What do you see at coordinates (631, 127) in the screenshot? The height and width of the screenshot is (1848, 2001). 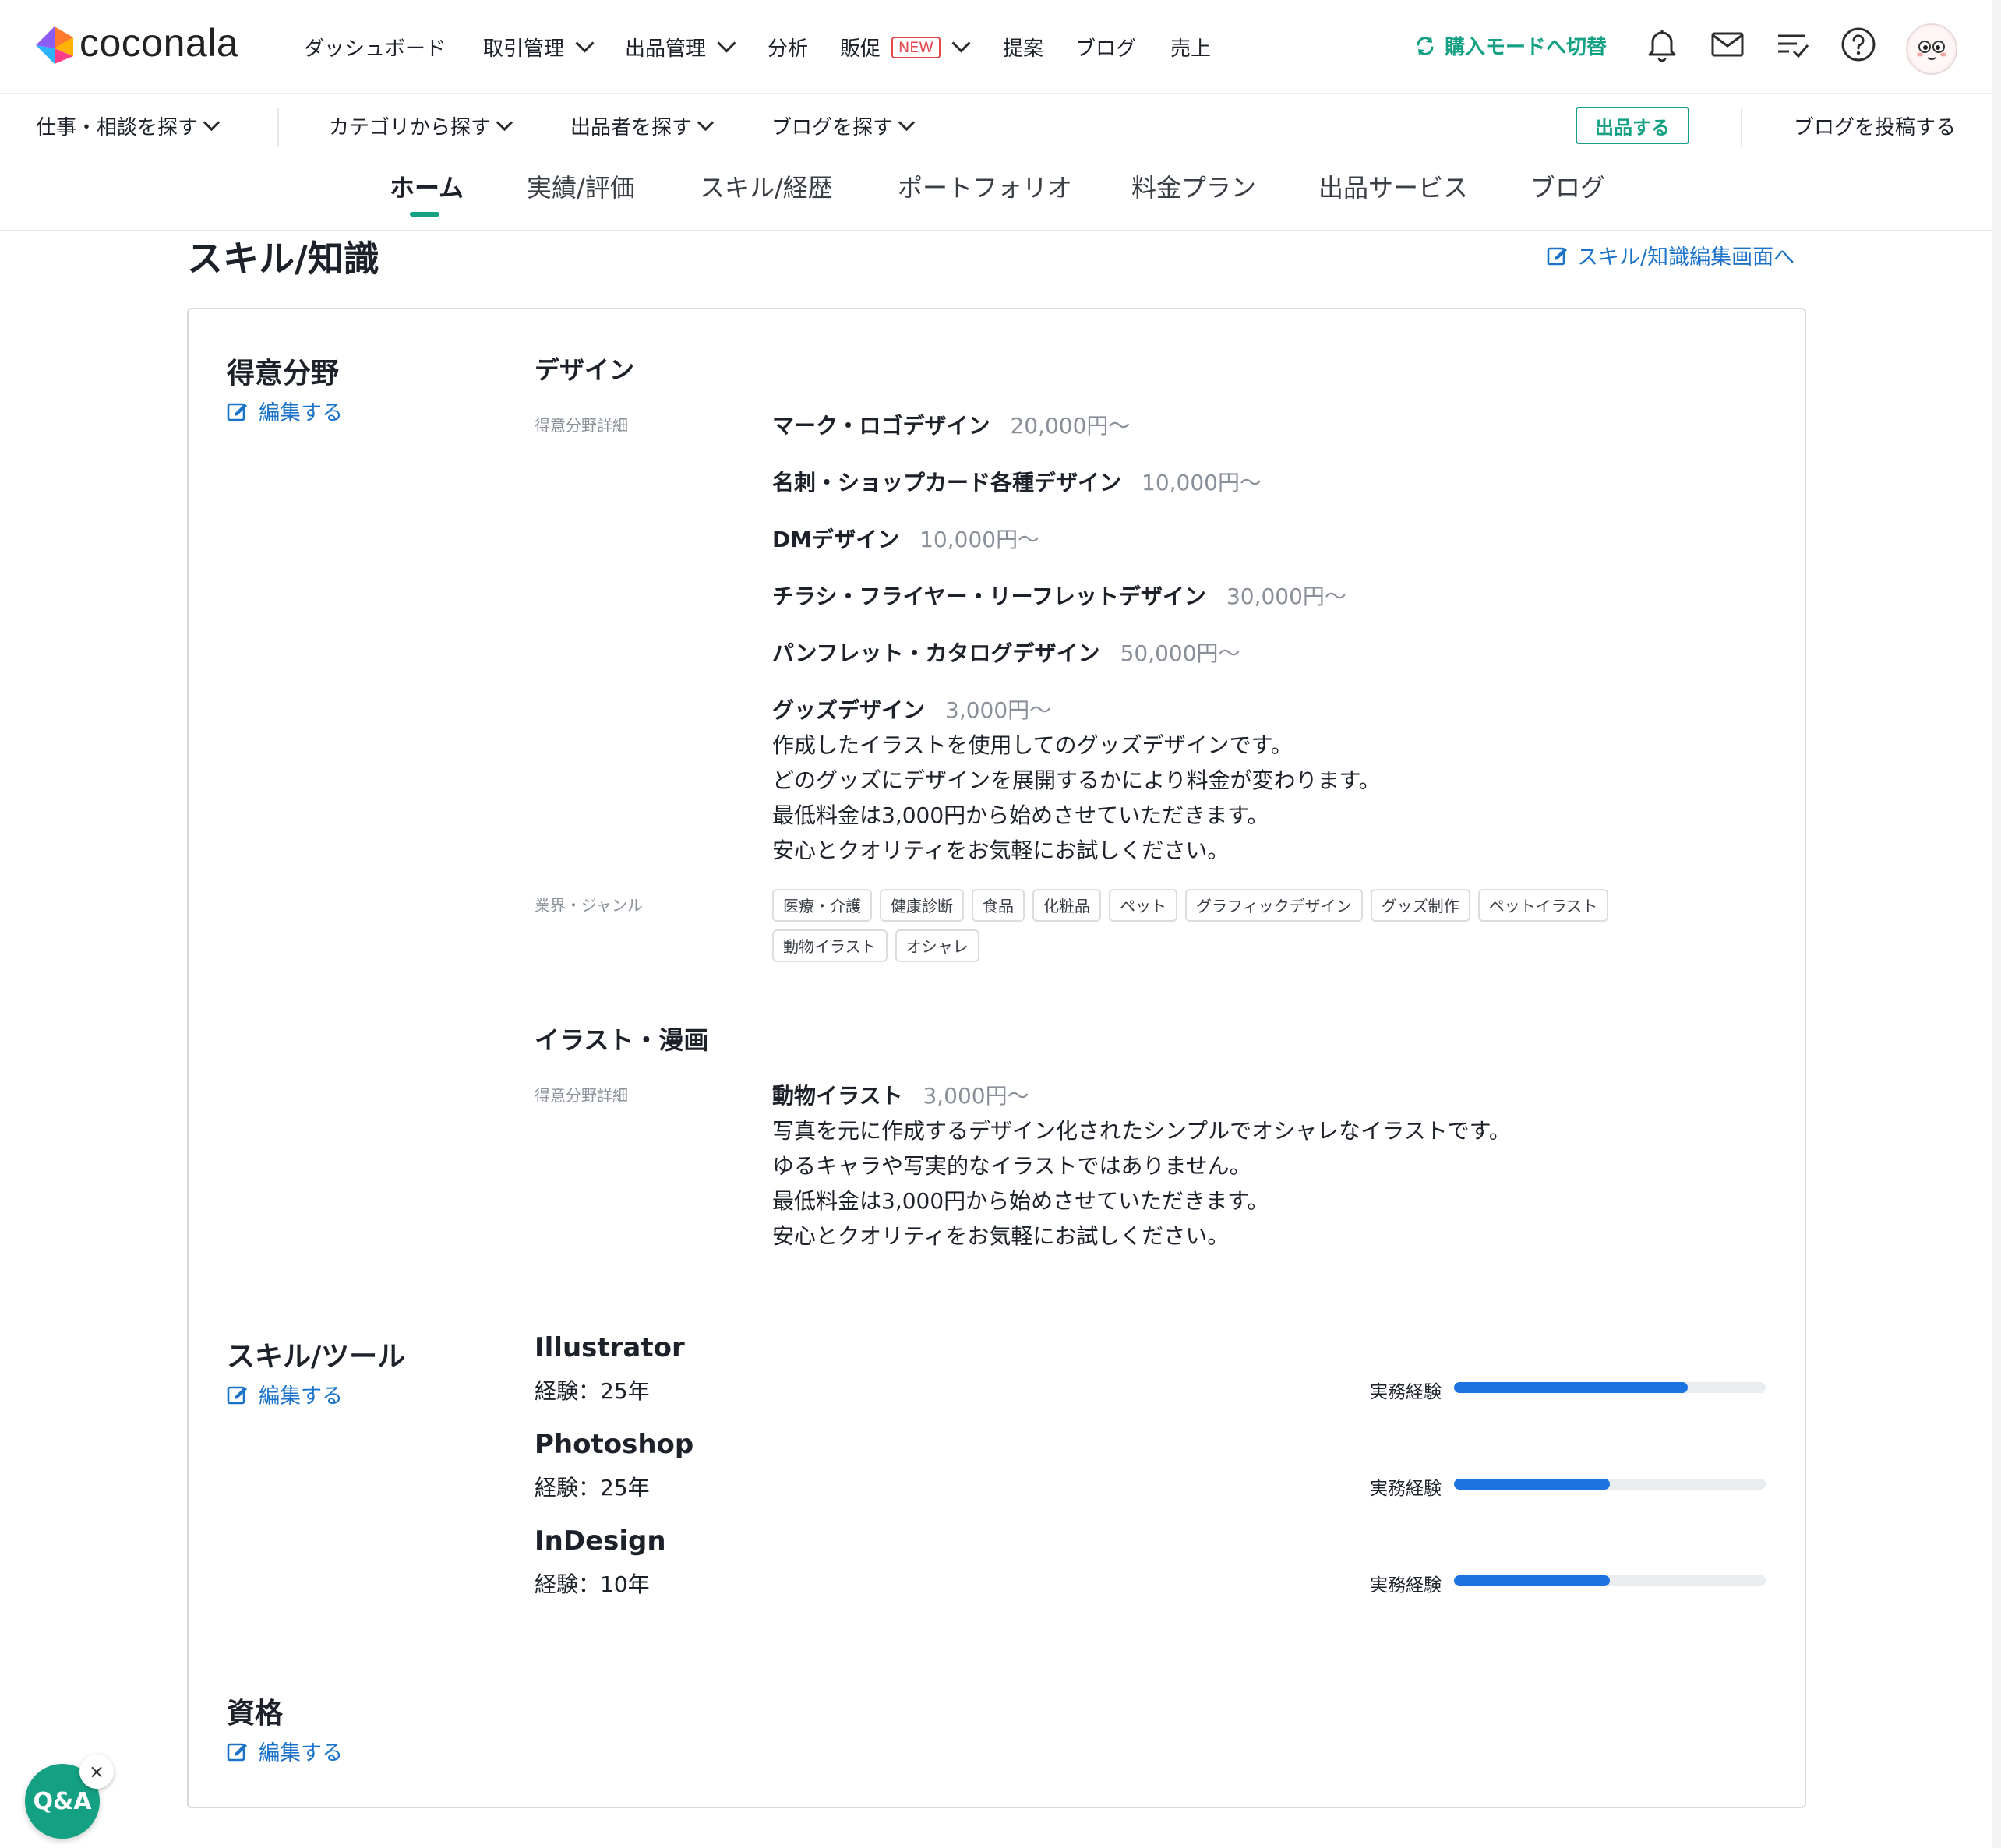 I see `subnav-label: 出品者を探す` at bounding box center [631, 127].